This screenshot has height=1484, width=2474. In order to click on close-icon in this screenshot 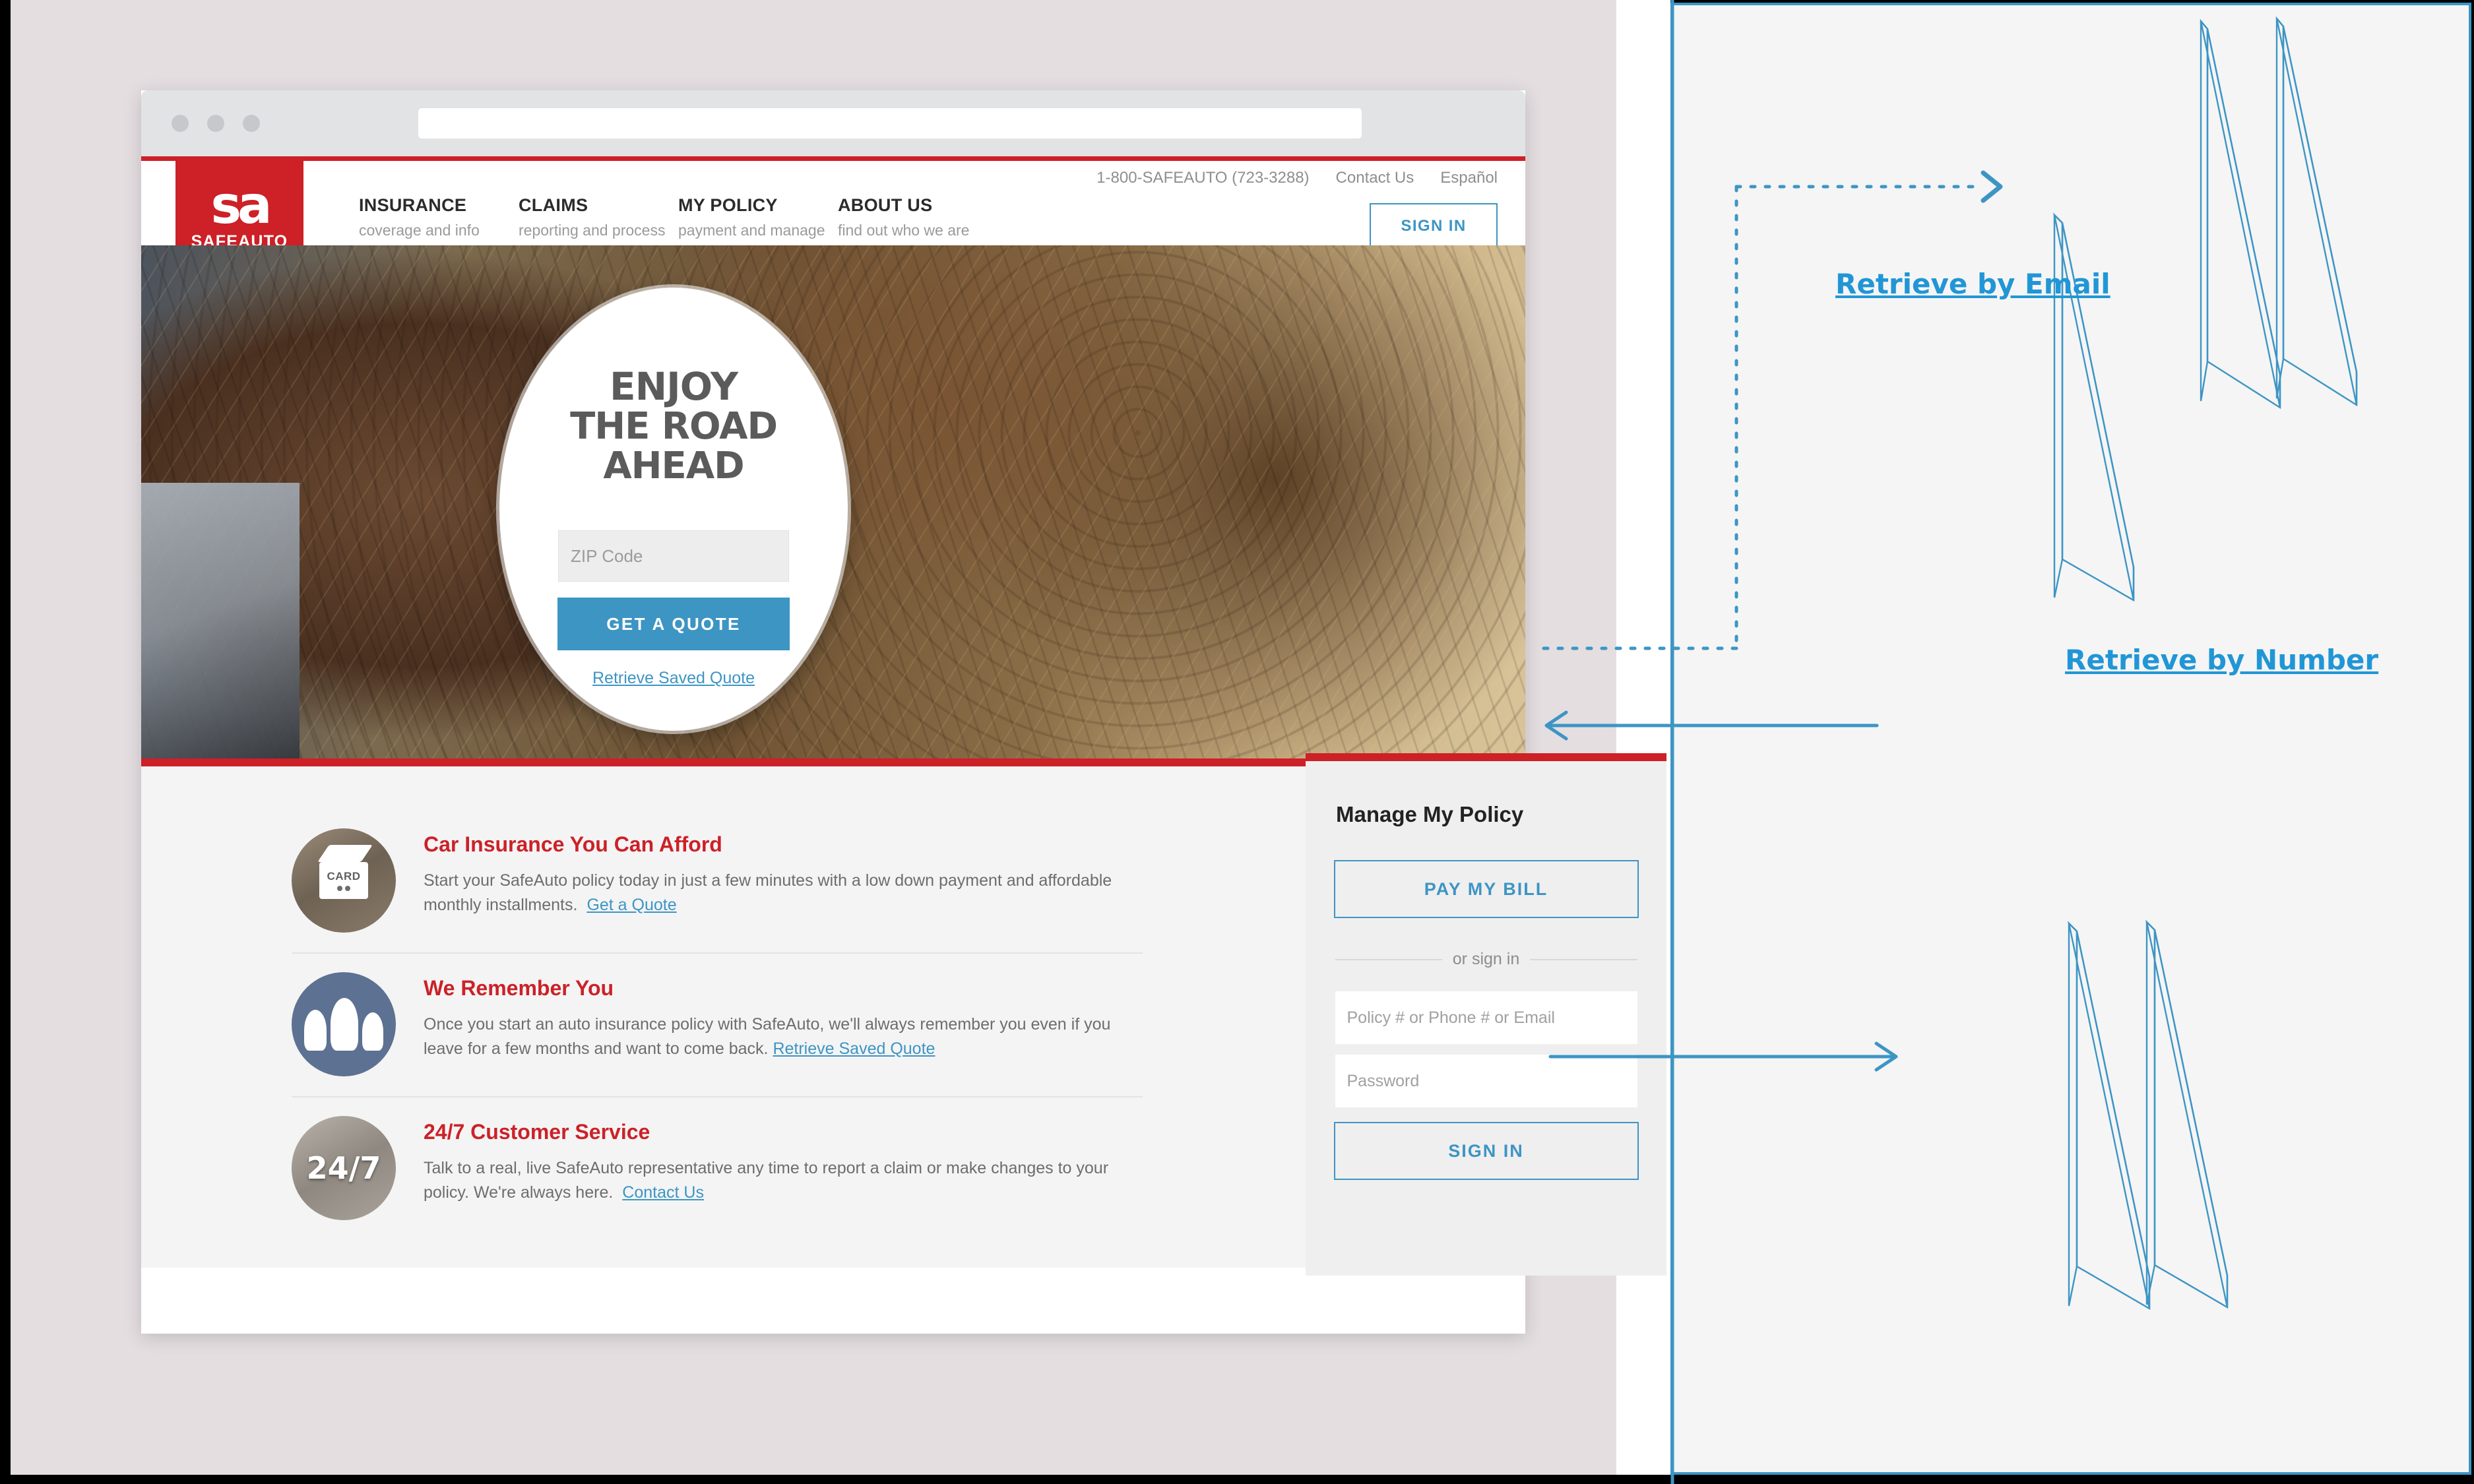, I will do `click(180, 124)`.